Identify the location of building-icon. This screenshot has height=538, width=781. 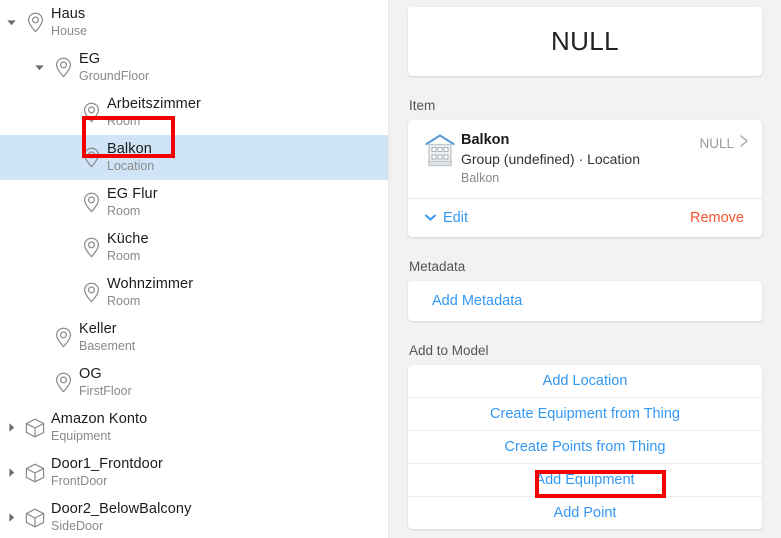
(440, 149).